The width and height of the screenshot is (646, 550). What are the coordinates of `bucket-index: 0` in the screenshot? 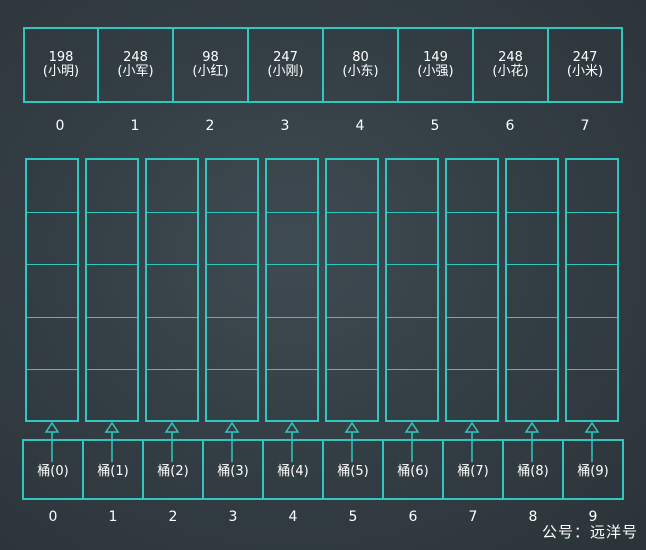 It's located at (53, 517).